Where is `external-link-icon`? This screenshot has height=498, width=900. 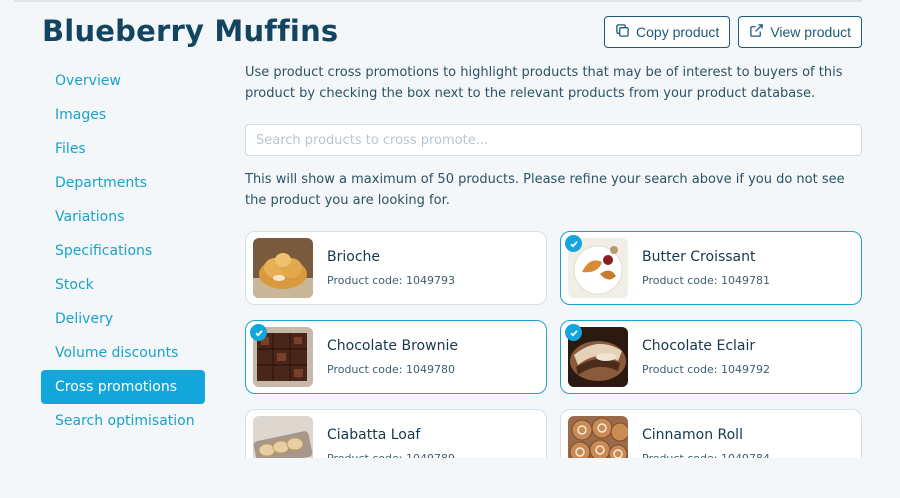
external-link-icon is located at coordinates (756, 32).